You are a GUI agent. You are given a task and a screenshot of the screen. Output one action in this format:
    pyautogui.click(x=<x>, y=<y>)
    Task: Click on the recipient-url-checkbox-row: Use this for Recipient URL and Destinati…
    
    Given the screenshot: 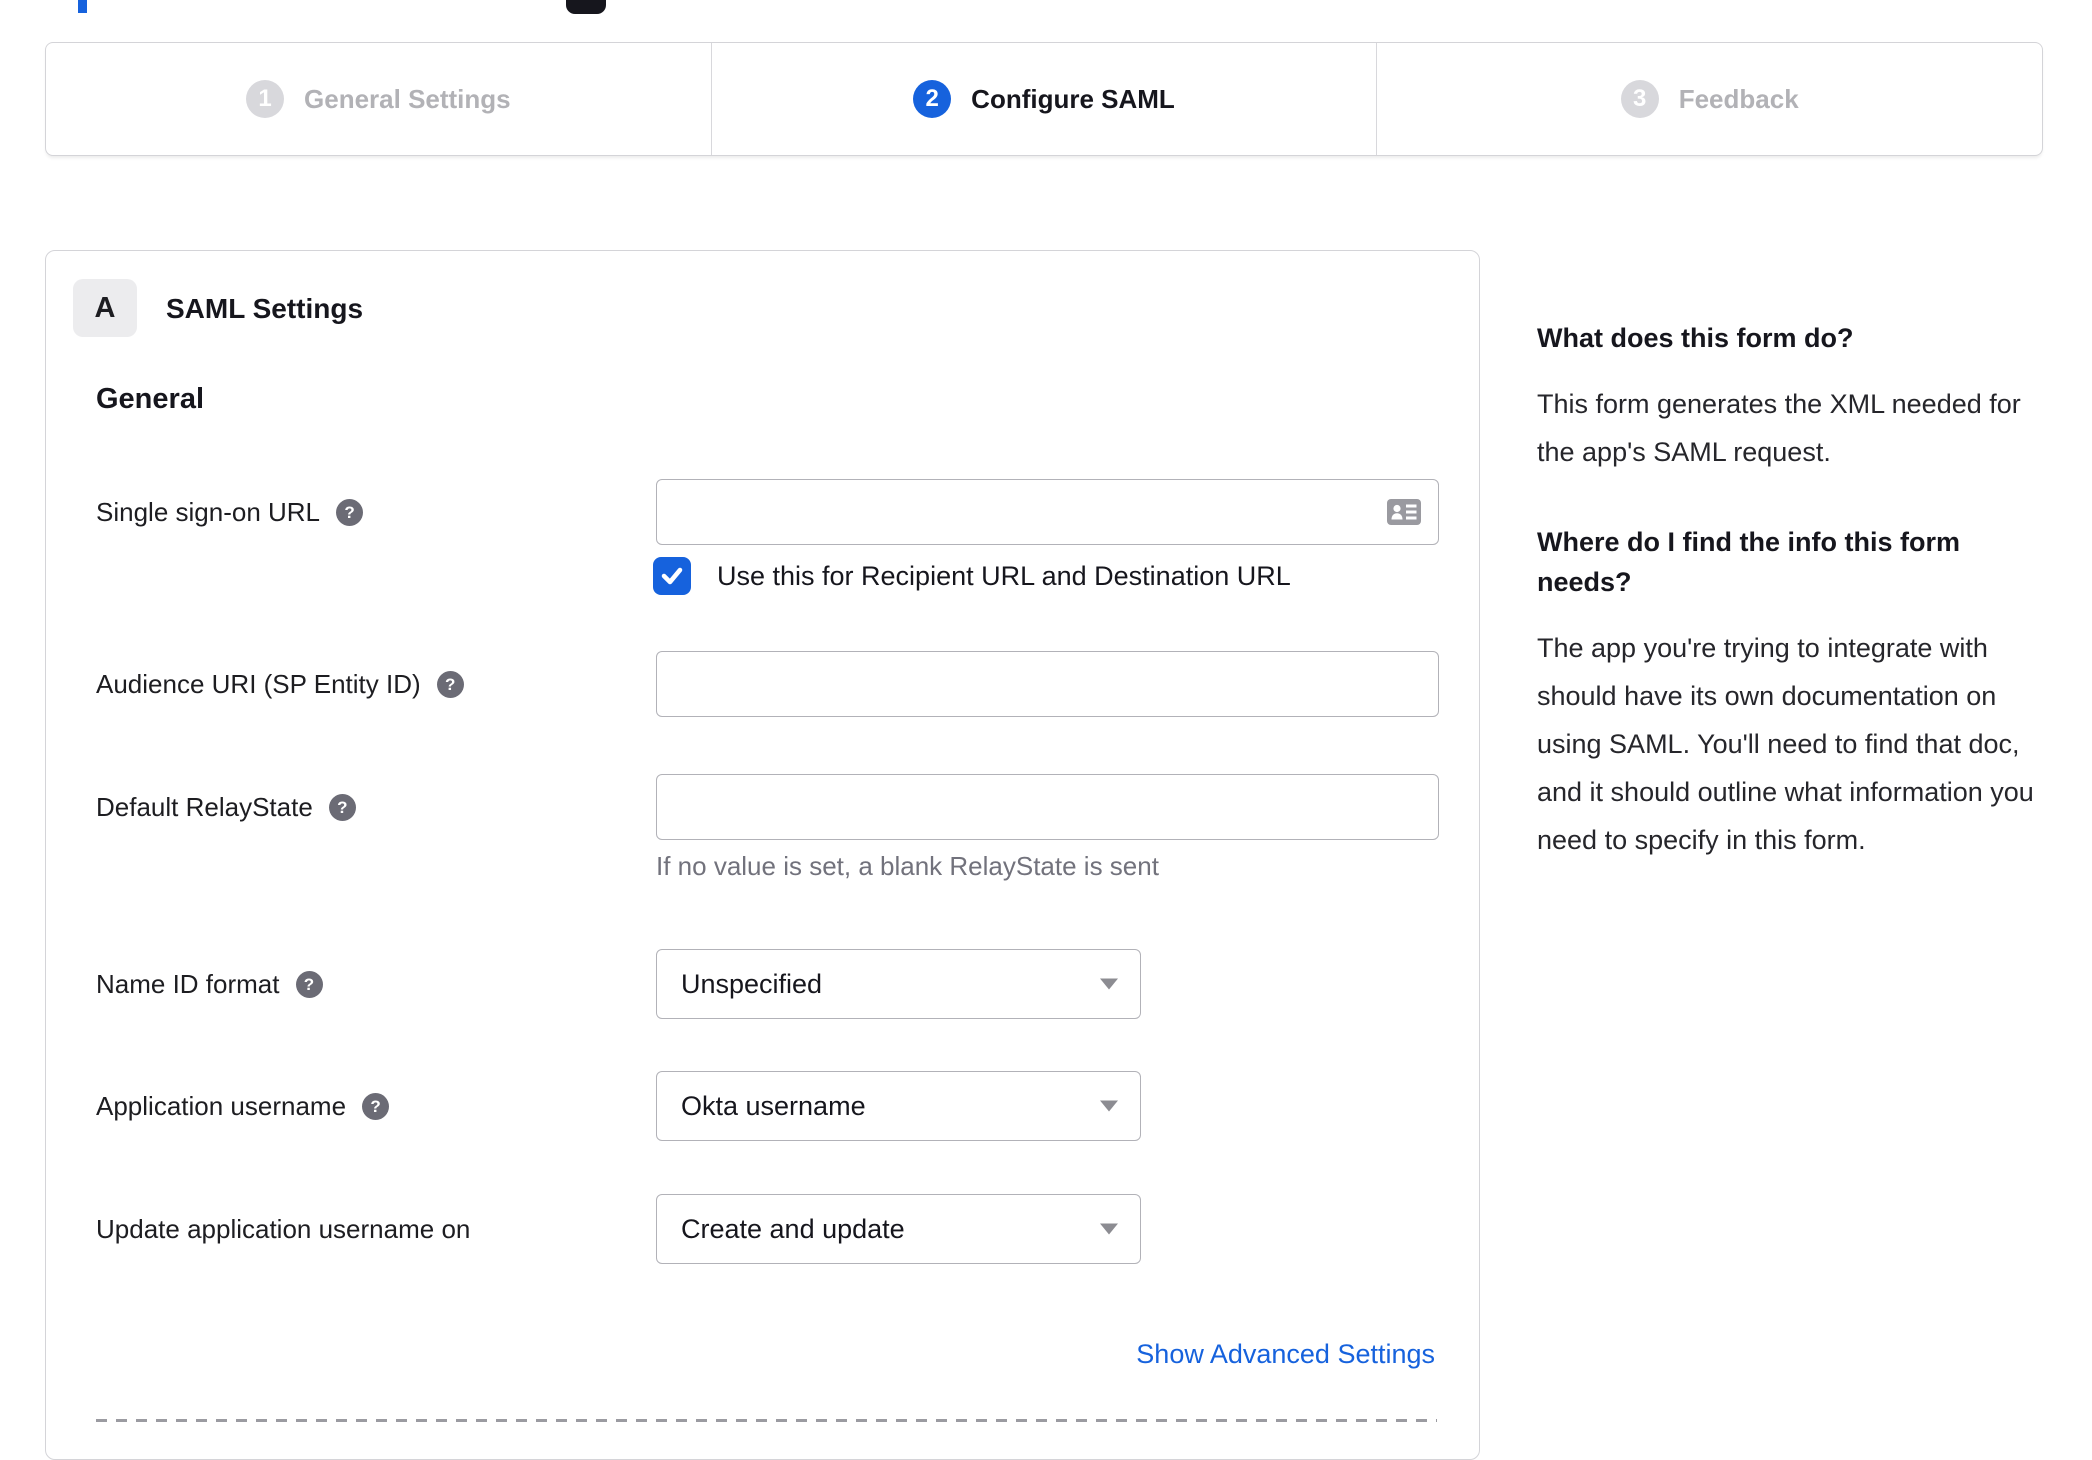 What is the action you would take?
    pyautogui.click(x=972, y=576)
    